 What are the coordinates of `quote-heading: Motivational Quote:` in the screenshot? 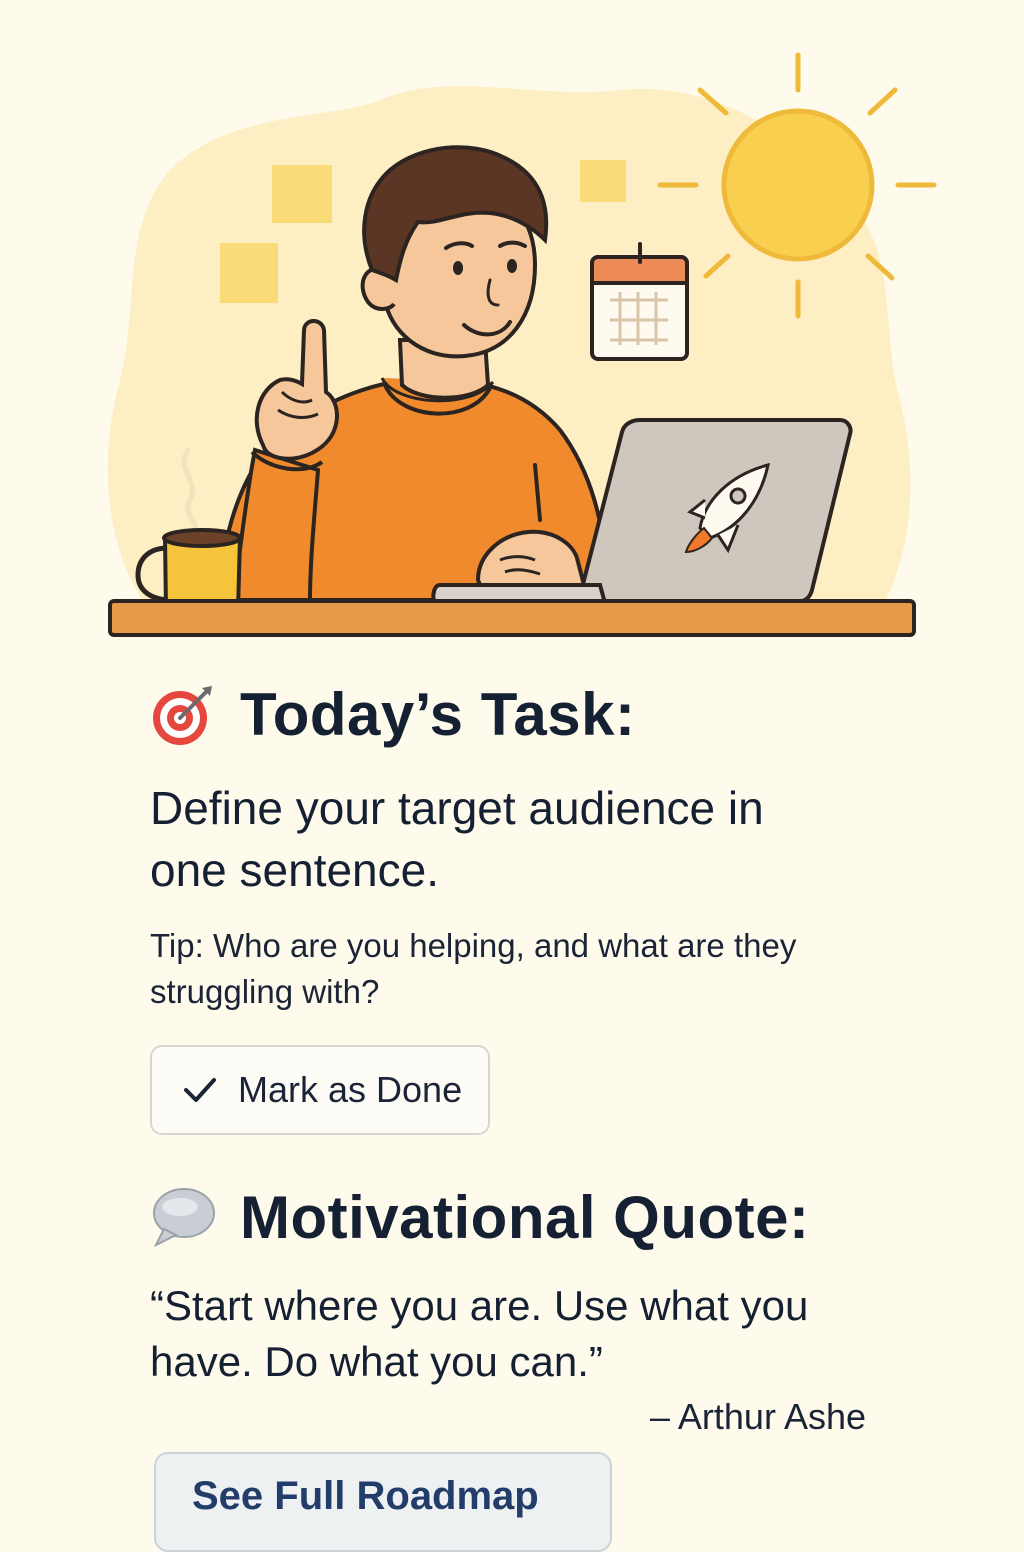 It's located at (520, 1217).